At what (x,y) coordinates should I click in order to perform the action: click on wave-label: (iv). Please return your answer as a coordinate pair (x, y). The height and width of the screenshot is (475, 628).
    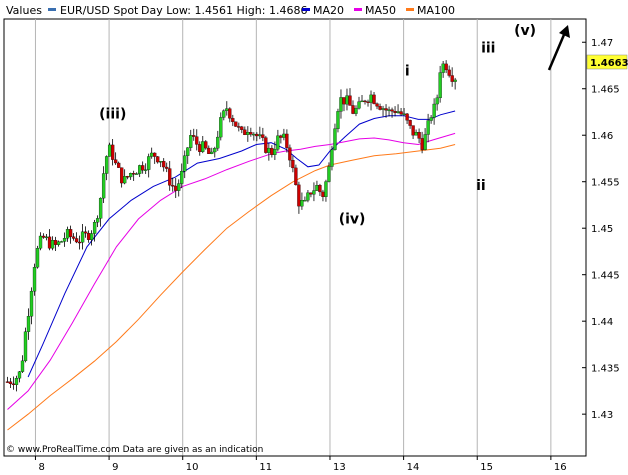
    Looking at the image, I should click on (352, 220).